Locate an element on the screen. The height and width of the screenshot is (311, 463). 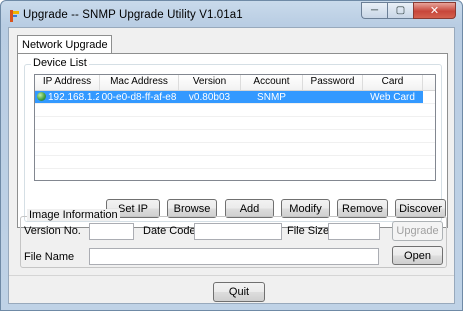
image-info-label: Image Information is located at coordinates (73, 215).